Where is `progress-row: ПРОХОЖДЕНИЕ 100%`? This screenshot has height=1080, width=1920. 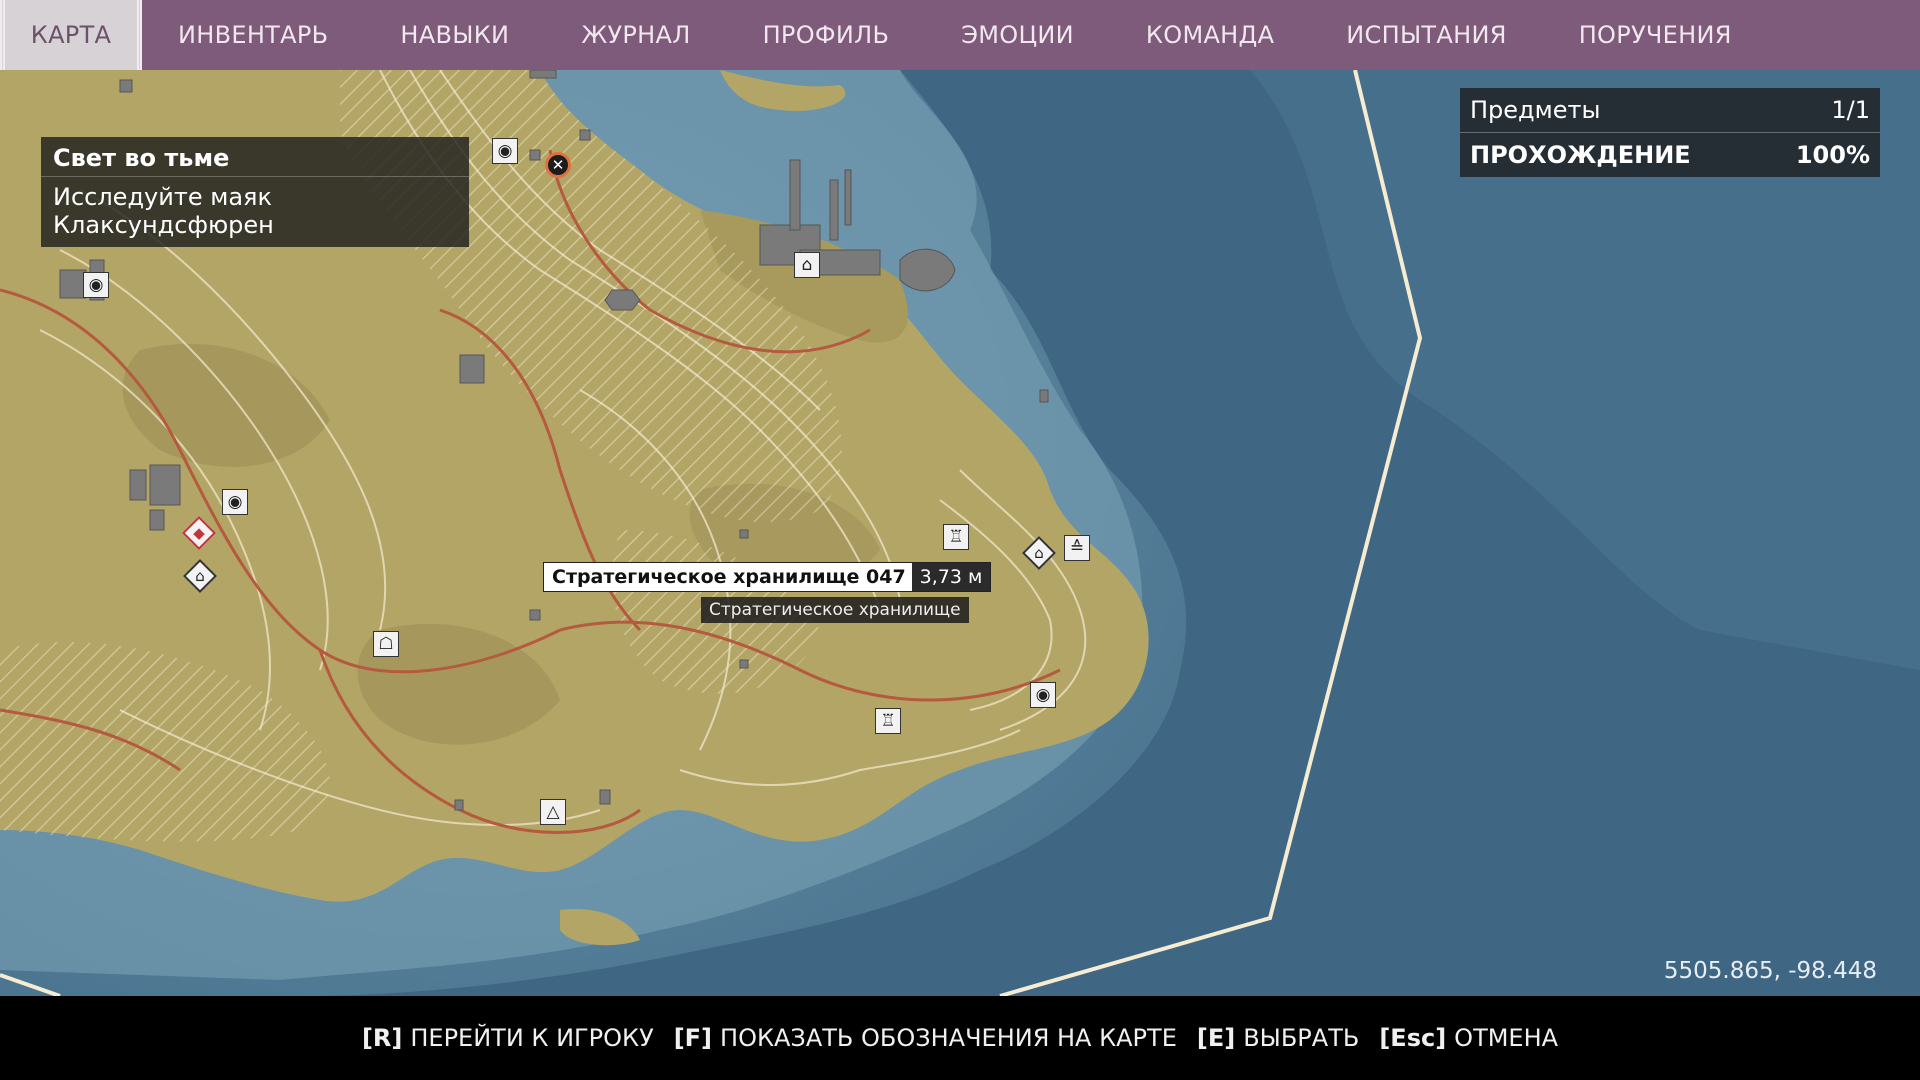 progress-row: ПРОХОЖДЕНИЕ 100% is located at coordinates (1670, 155).